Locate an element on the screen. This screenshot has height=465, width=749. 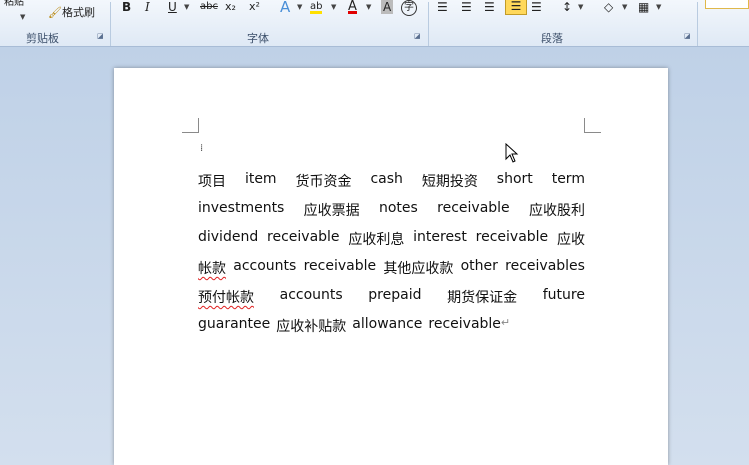
document-word: guarantee is located at coordinates (234, 324).